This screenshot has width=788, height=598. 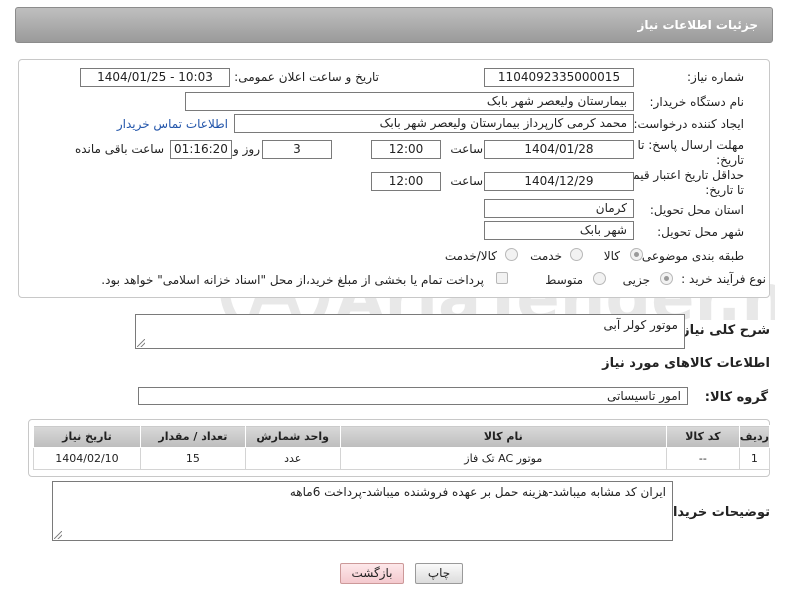 I want to click on creator-label: ایجاد کننده درخواست:, so click(x=688, y=124).